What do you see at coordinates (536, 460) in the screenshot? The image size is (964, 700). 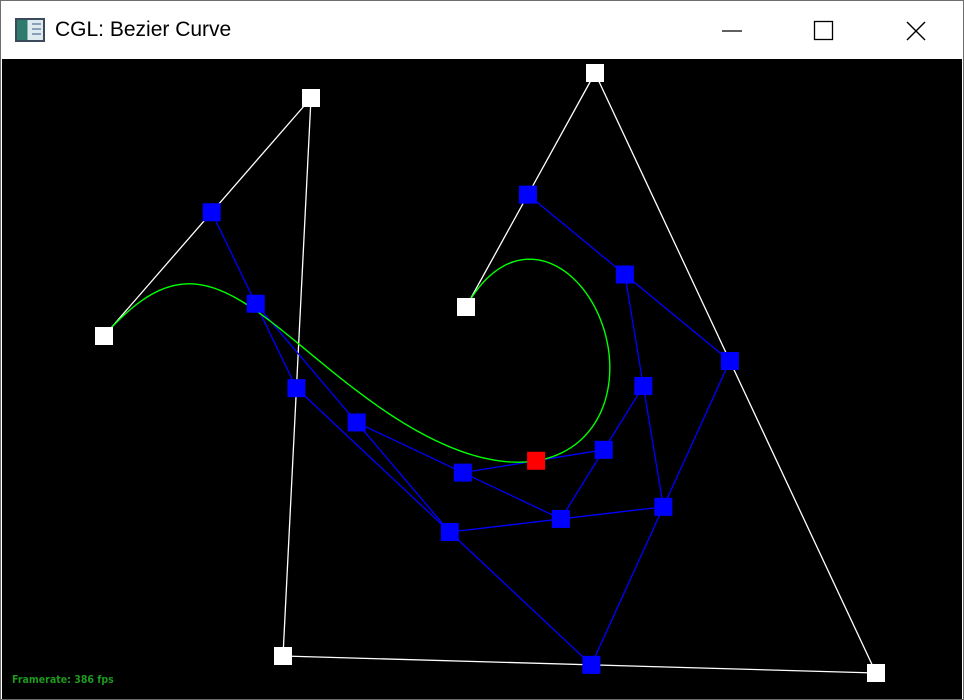 I see `curve-point-marker` at bounding box center [536, 460].